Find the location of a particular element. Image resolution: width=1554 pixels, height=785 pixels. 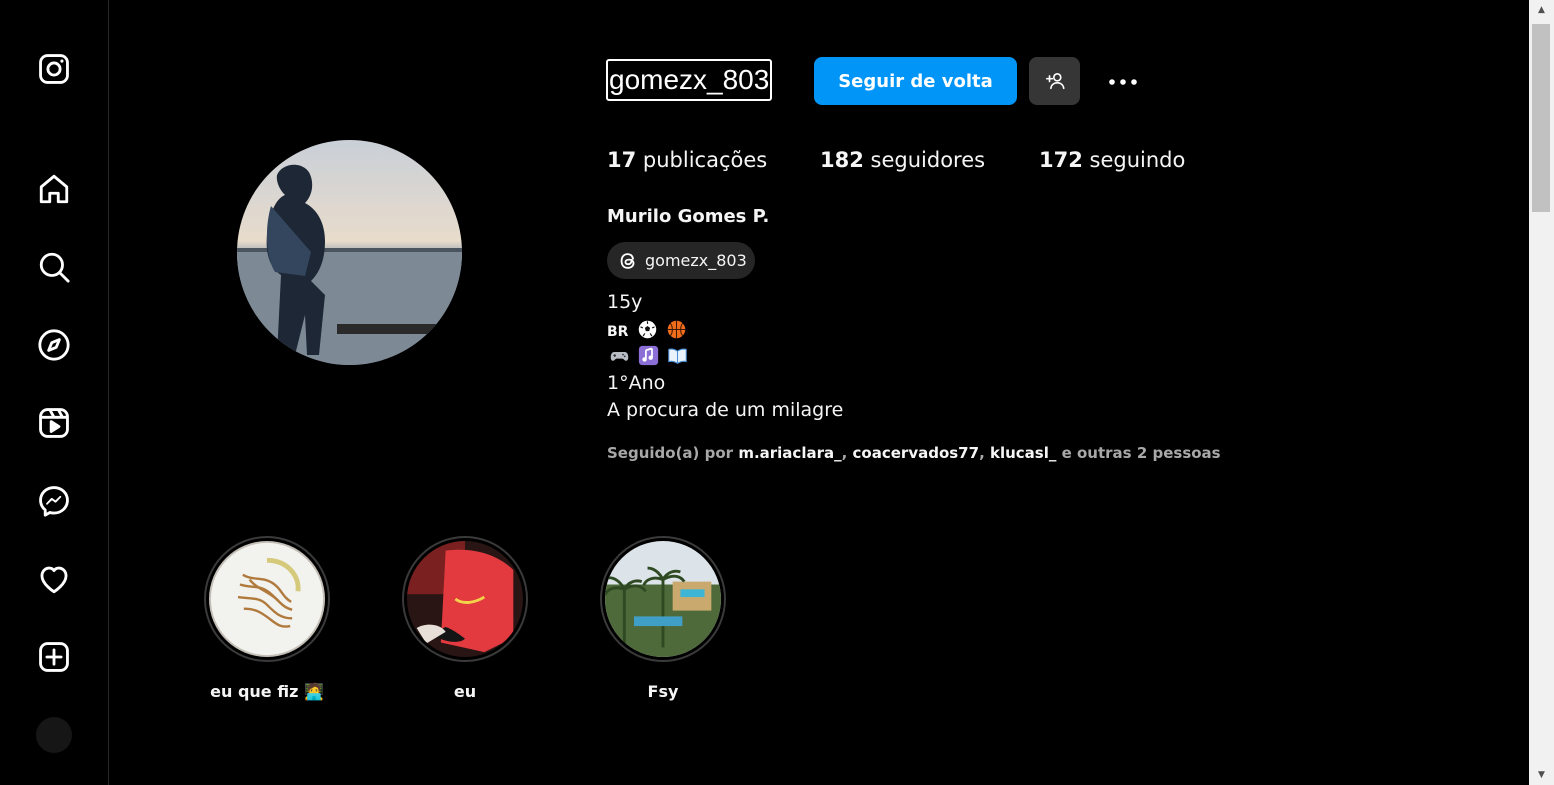

profile-avatar is located at coordinates (349, 252).